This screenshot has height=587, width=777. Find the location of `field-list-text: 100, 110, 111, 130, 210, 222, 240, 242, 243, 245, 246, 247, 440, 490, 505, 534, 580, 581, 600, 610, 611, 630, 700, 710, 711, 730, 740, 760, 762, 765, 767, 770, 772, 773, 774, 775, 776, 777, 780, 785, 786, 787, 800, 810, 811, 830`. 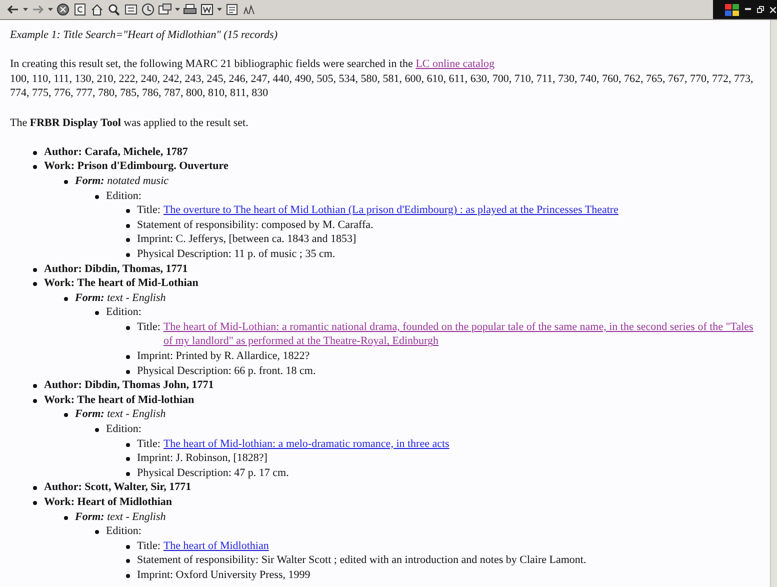

field-list-text: 100, 110, 111, 130, 210, 222, 240, 242, 243, 245, 246, 247, 440, 490, 505, 534, 580, 581, 600, 610, 611, 630, 700, 710, 711, 730, 740, 760, 762, 765, 767, 770, 772, 773, 774, 775, 776, 777, 780, 785, 786, 787, 800, 810, 811, 830 is located at coordinates (382, 86).